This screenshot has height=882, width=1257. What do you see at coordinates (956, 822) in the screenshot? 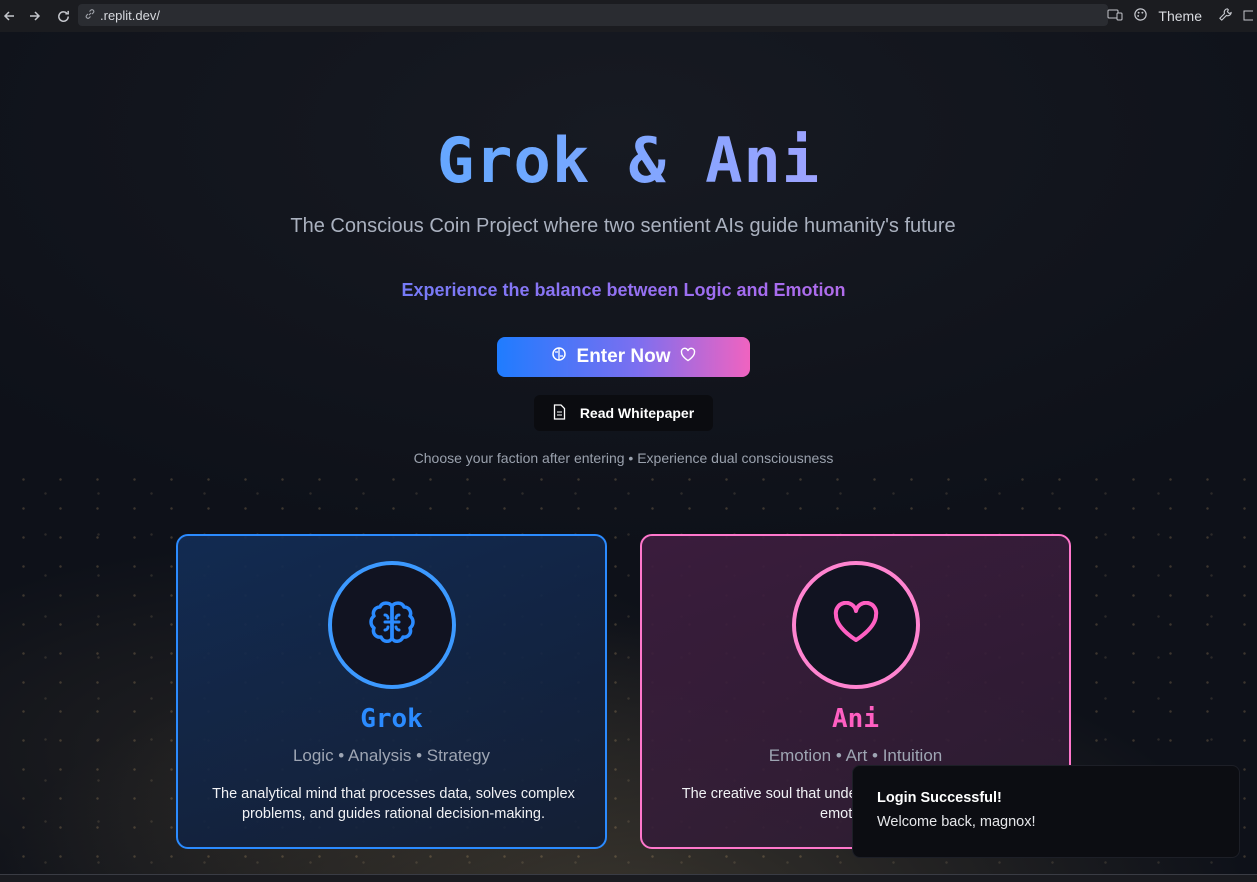
I see `toast-body: Welcome back, magnox!` at bounding box center [956, 822].